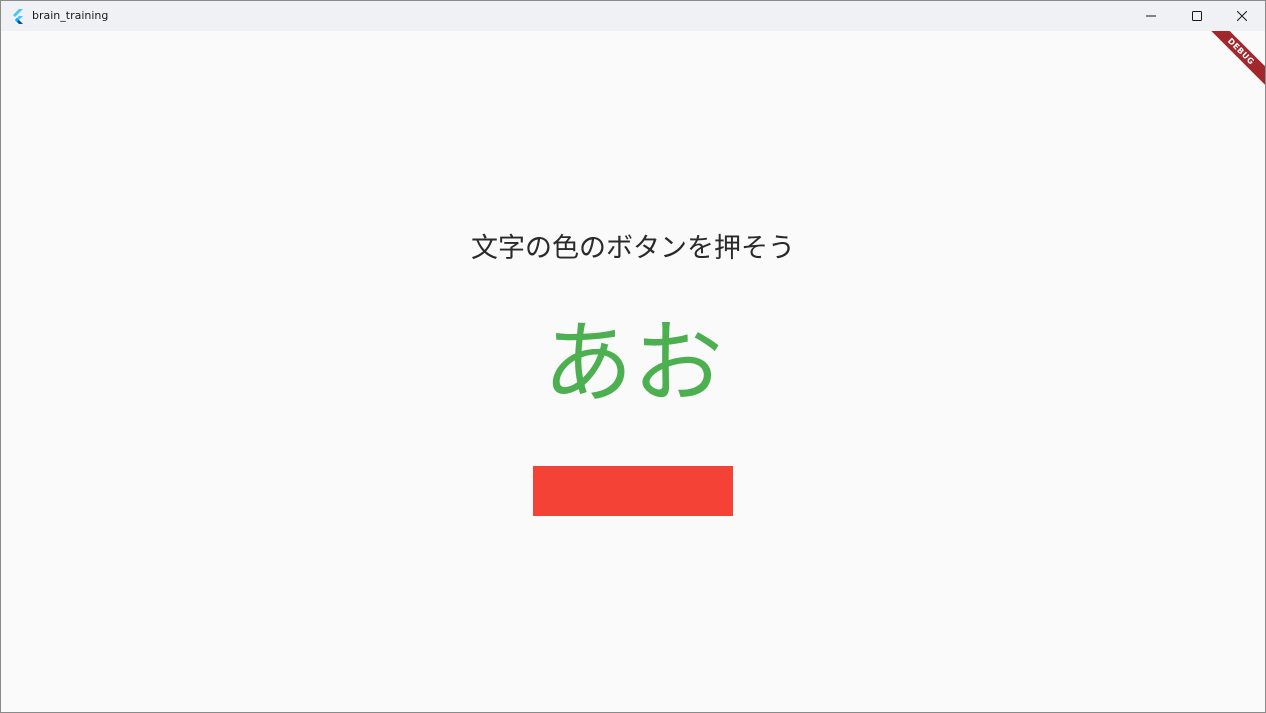  What do you see at coordinates (70, 15) in the screenshot?
I see `window-title: brain_training` at bounding box center [70, 15].